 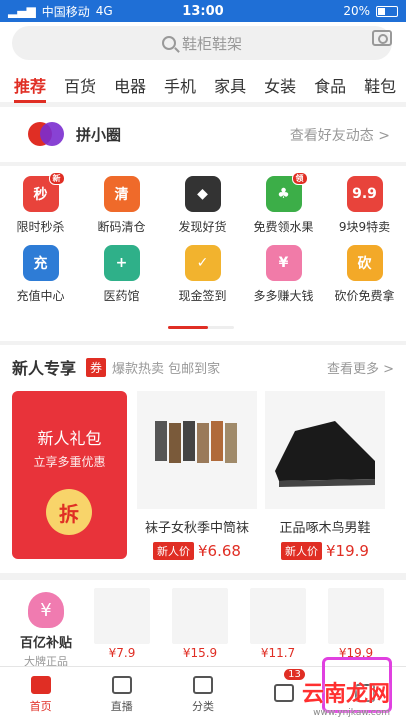 I want to click on tv-icon, so click(x=121, y=684).